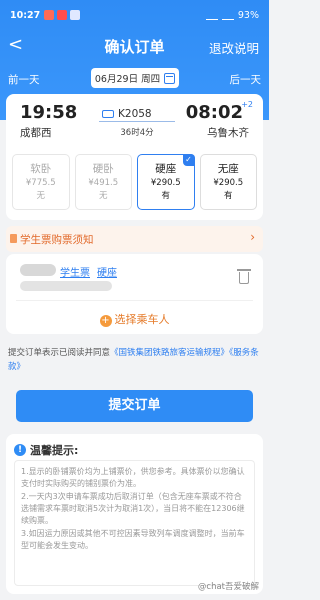  I want to click on passenger-card: 学生票 硬座 + 选择乘车人, so click(134, 294).